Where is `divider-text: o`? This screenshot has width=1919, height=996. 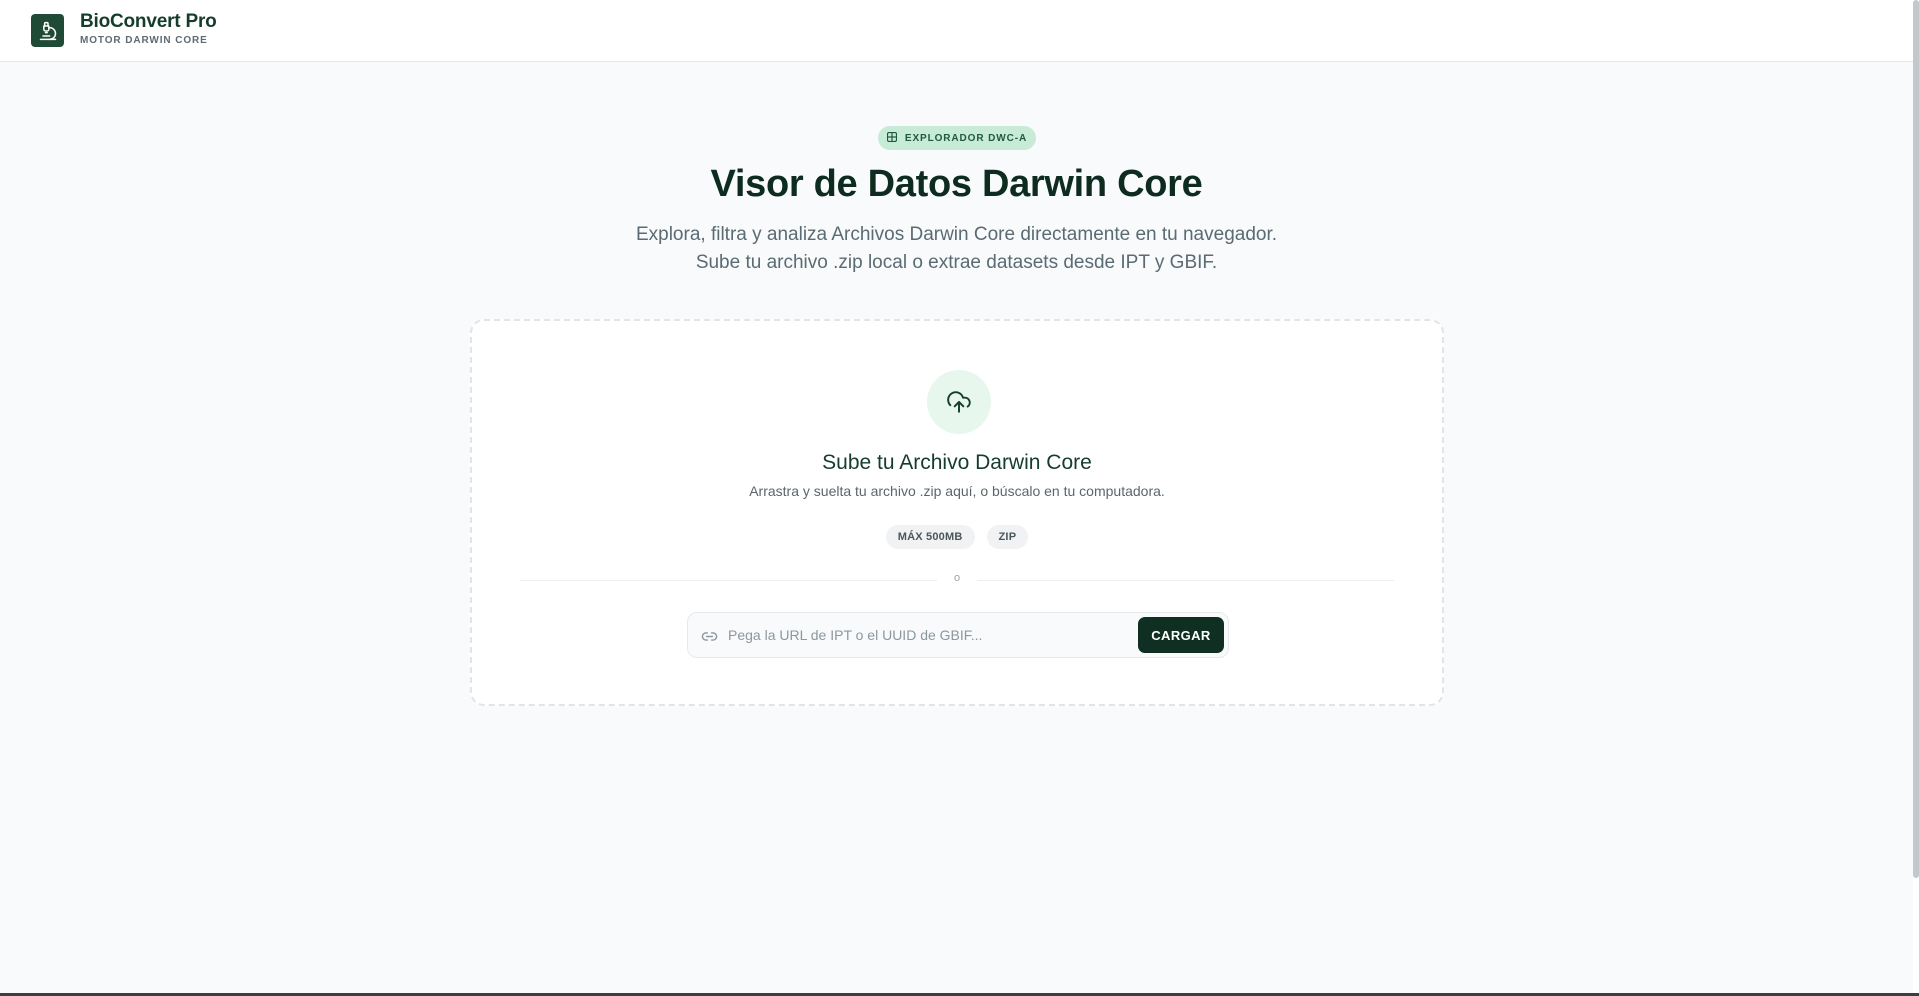 divider-text: o is located at coordinates (957, 578).